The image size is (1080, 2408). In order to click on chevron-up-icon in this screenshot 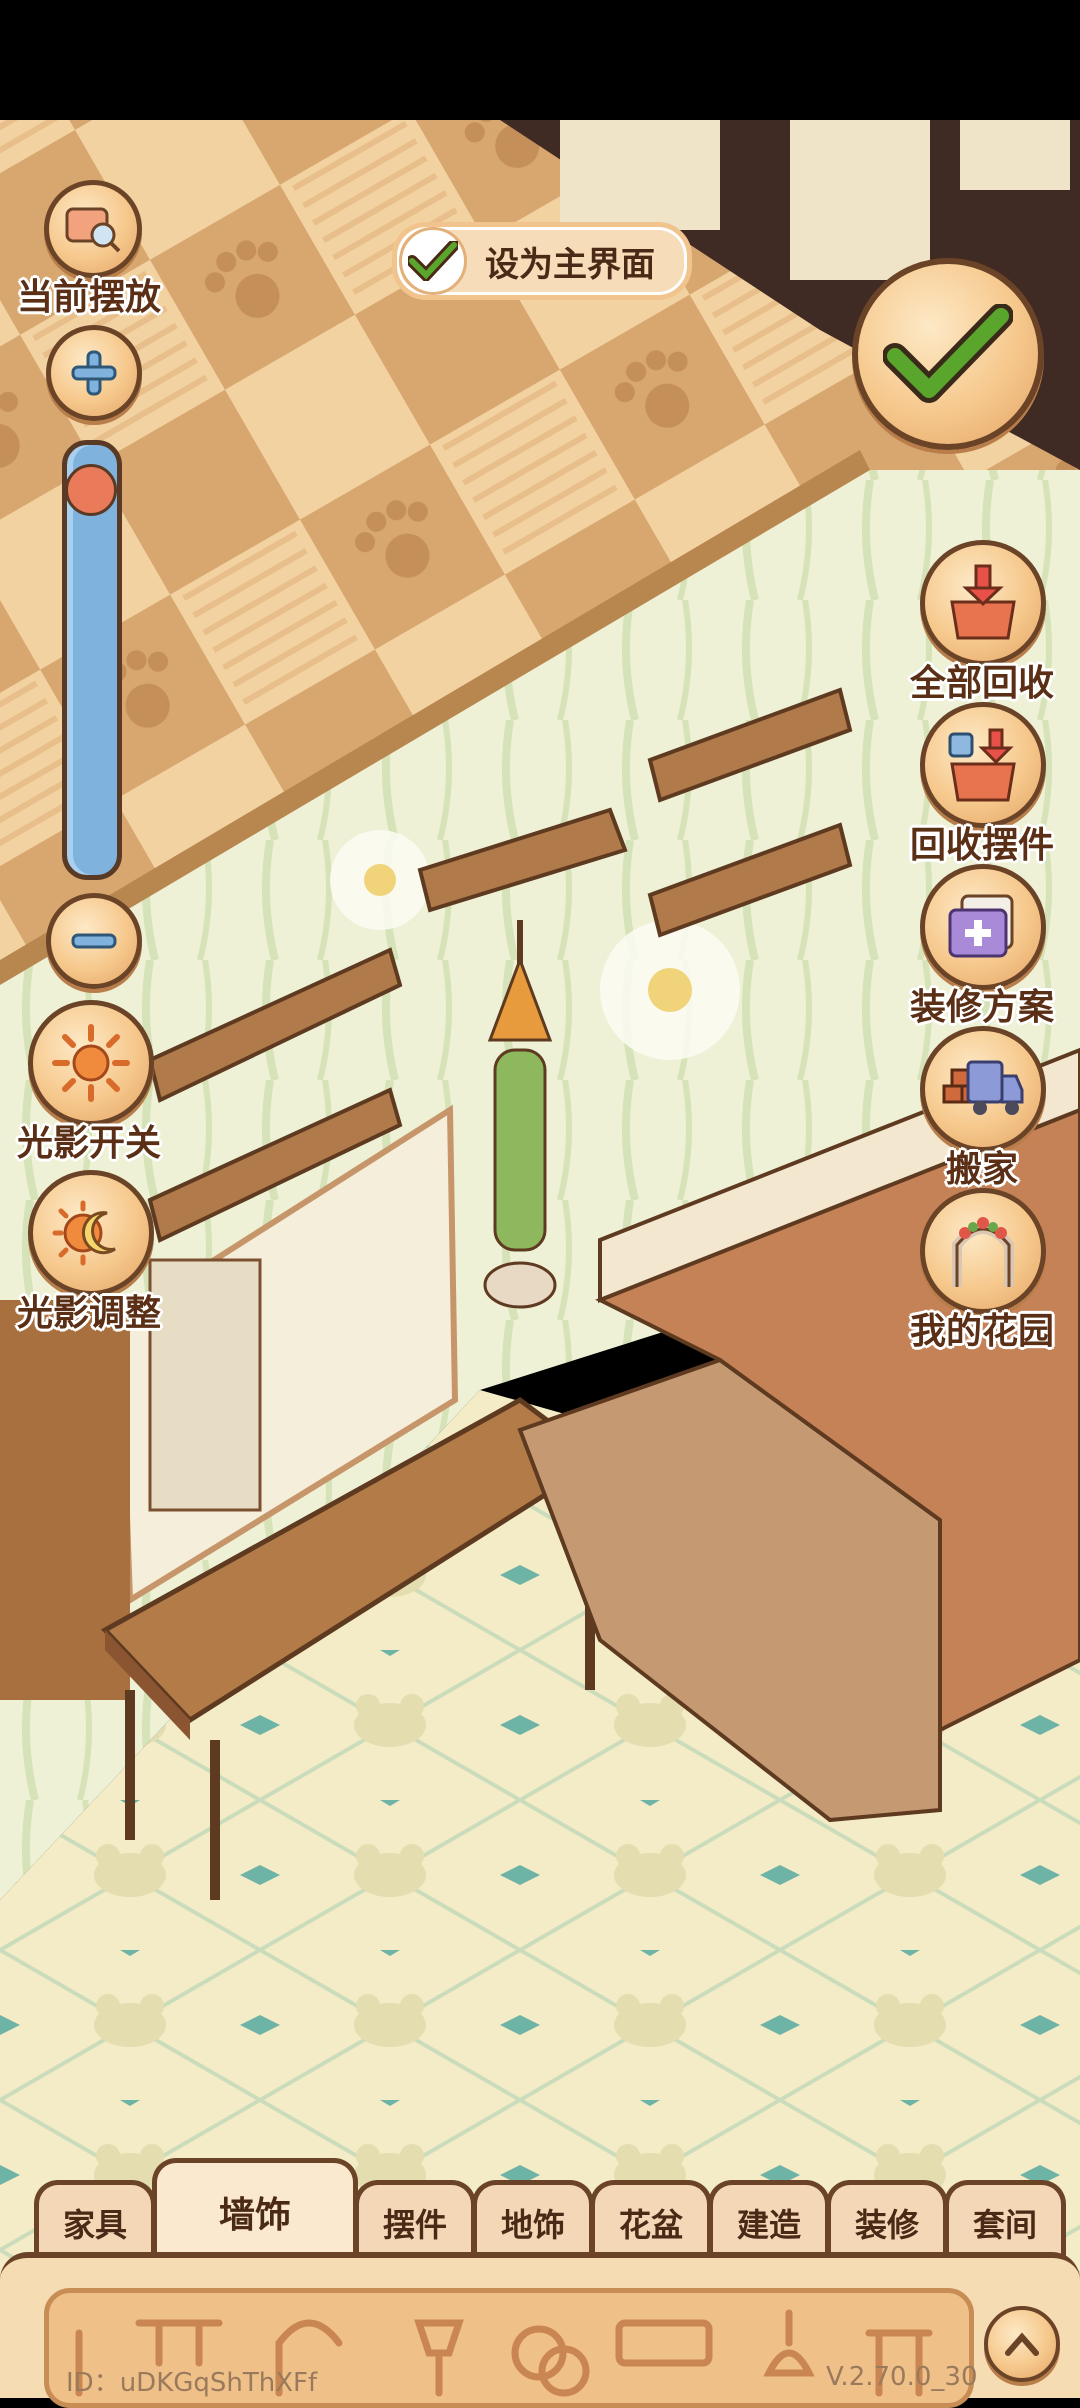, I will do `click(1022, 2344)`.